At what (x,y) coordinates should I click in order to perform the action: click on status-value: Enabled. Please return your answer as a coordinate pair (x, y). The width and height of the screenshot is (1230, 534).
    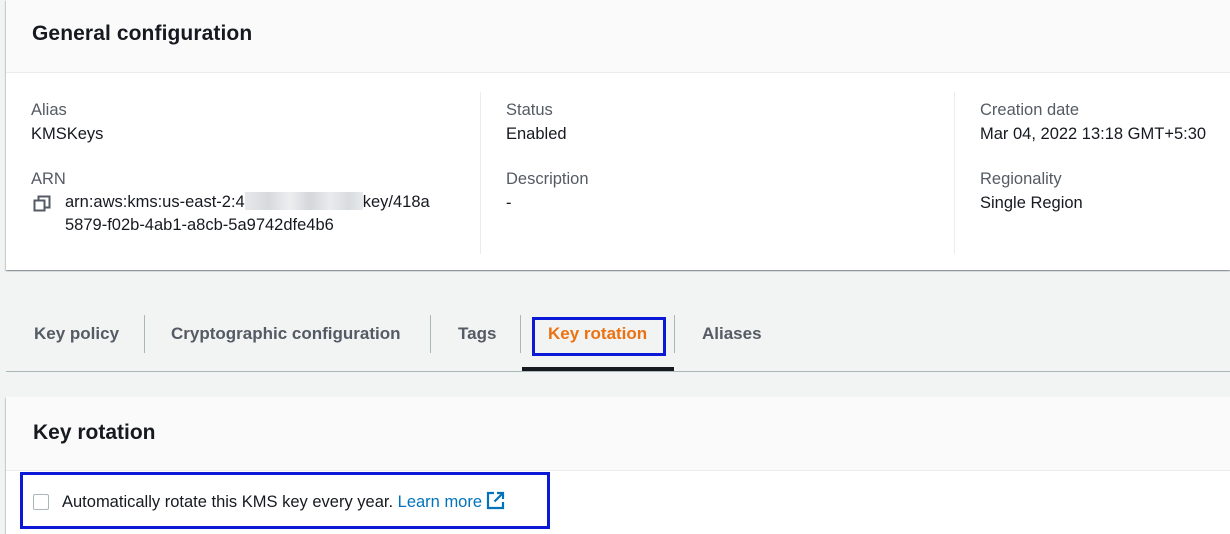
    Looking at the image, I should click on (536, 134).